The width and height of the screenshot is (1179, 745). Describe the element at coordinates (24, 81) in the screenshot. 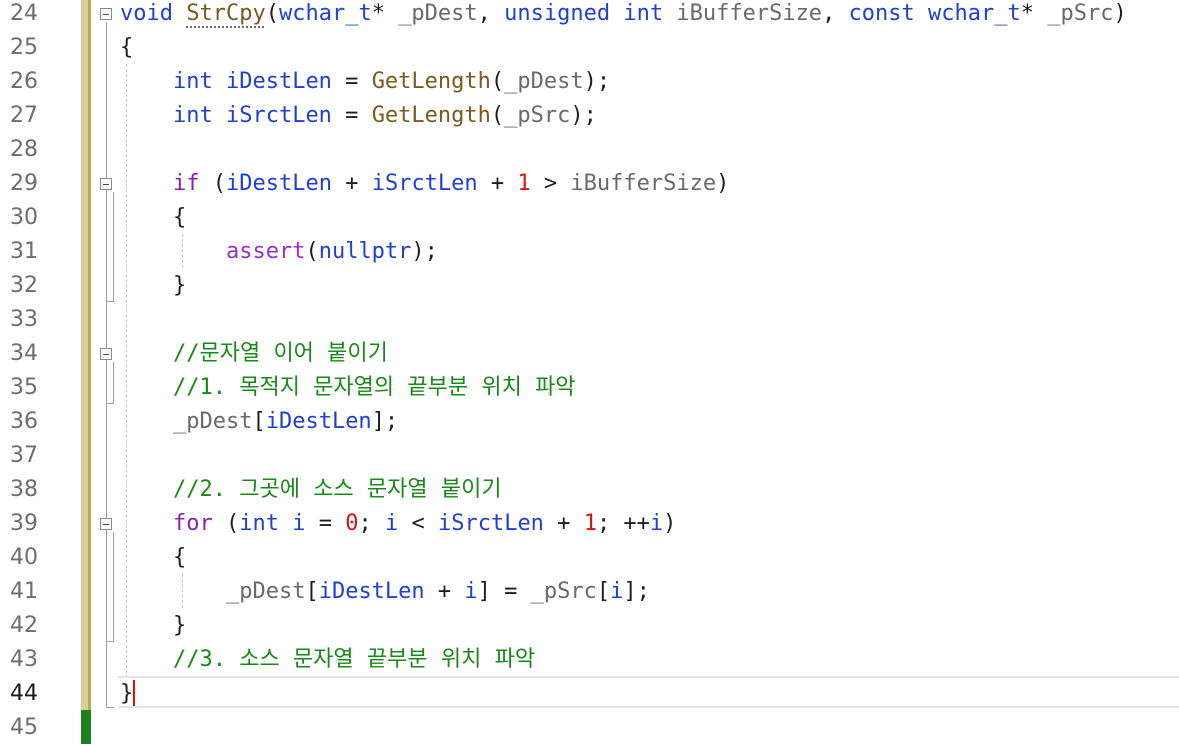

I see `line-number: 26` at that location.